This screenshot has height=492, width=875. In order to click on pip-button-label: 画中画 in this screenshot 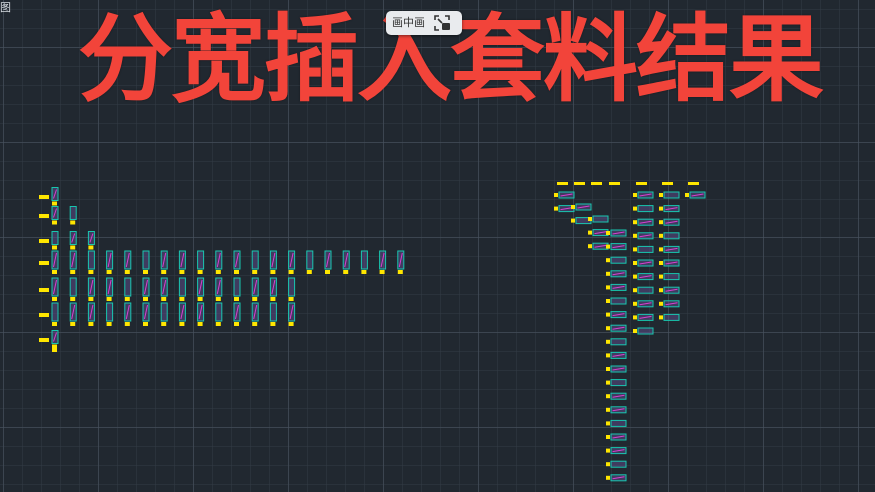, I will do `click(408, 22)`.